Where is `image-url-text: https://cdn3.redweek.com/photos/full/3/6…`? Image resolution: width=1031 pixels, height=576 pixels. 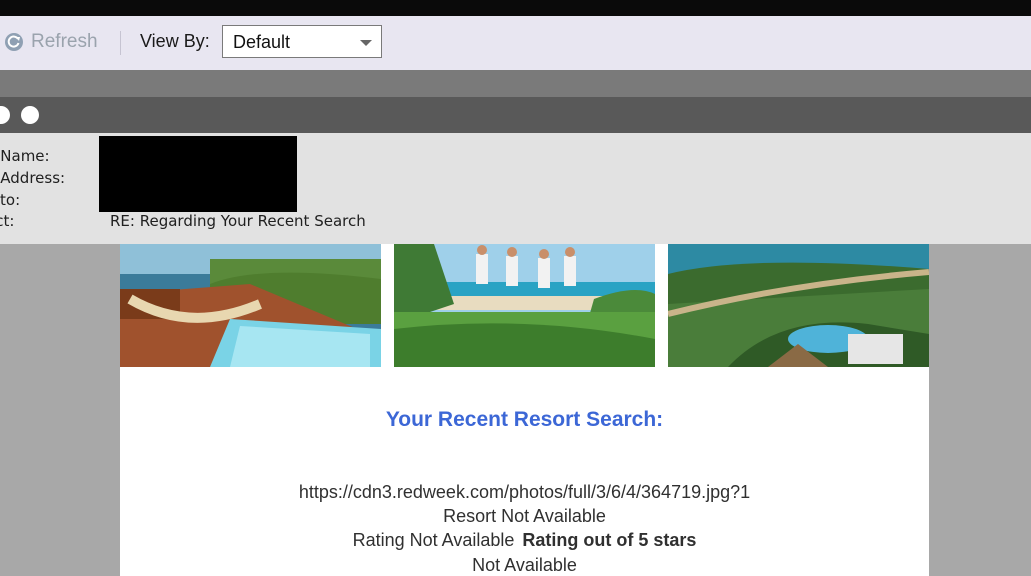
image-url-text: https://cdn3.redweek.com/photos/full/3/6… is located at coordinates (524, 492).